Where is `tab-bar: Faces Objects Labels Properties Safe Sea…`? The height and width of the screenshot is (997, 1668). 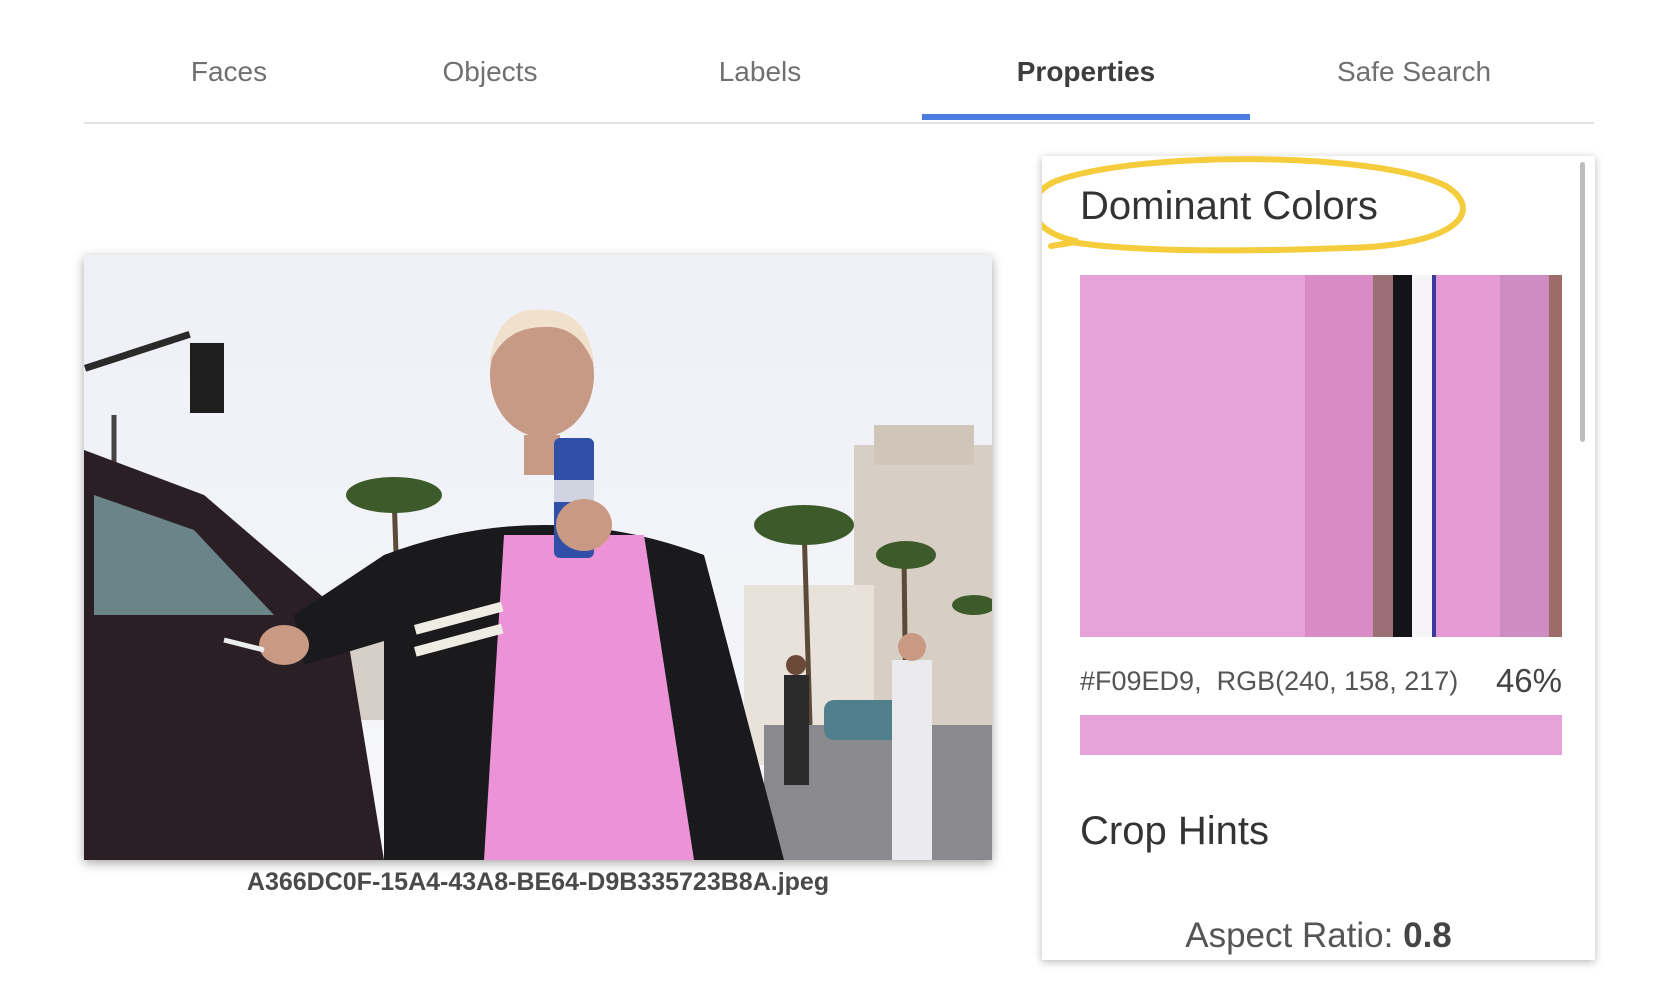 tab-bar: Faces Objects Labels Properties Safe Sea… is located at coordinates (839, 62).